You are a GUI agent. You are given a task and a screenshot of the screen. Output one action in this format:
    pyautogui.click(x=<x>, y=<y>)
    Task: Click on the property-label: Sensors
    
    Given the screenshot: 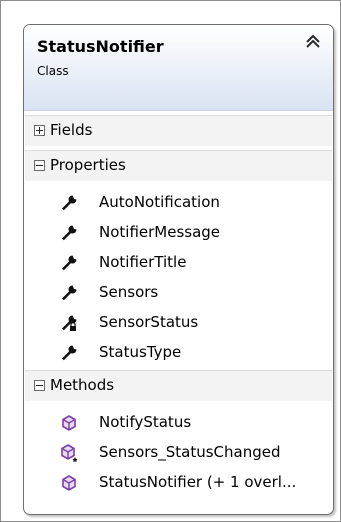 What is the action you would take?
    pyautogui.click(x=129, y=292)
    